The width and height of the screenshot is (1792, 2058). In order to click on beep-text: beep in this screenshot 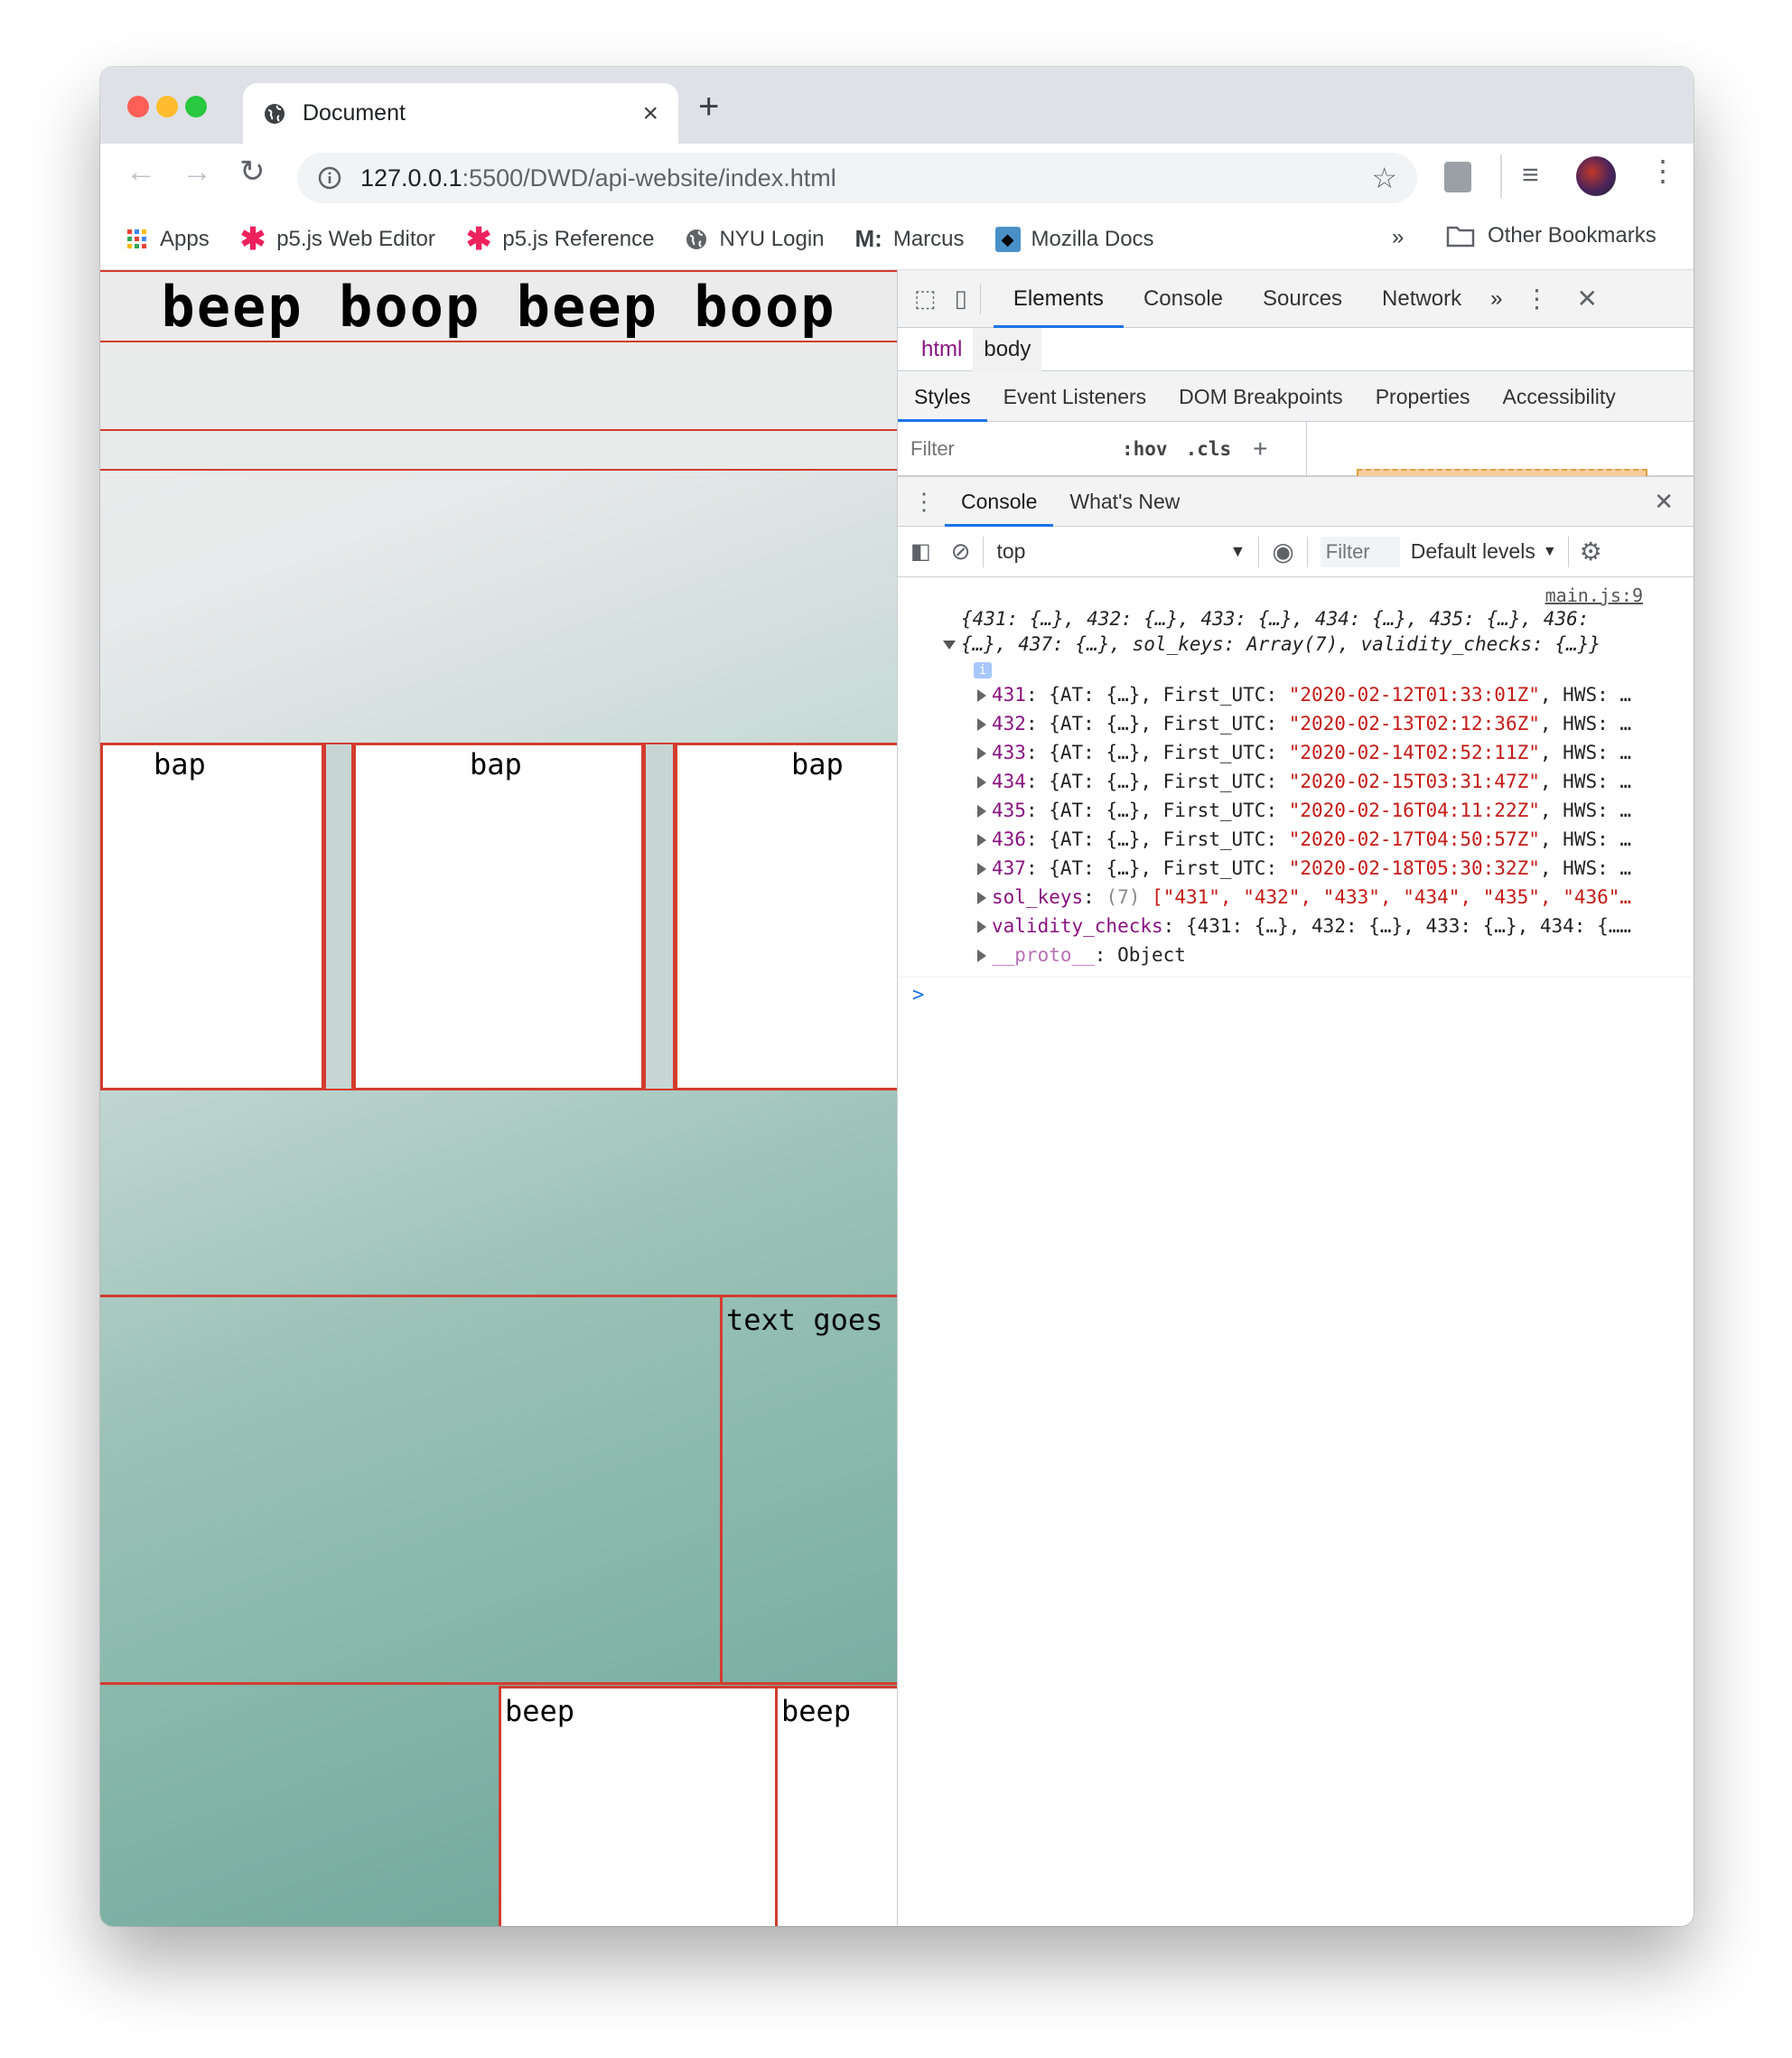, I will do `click(816, 1711)`.